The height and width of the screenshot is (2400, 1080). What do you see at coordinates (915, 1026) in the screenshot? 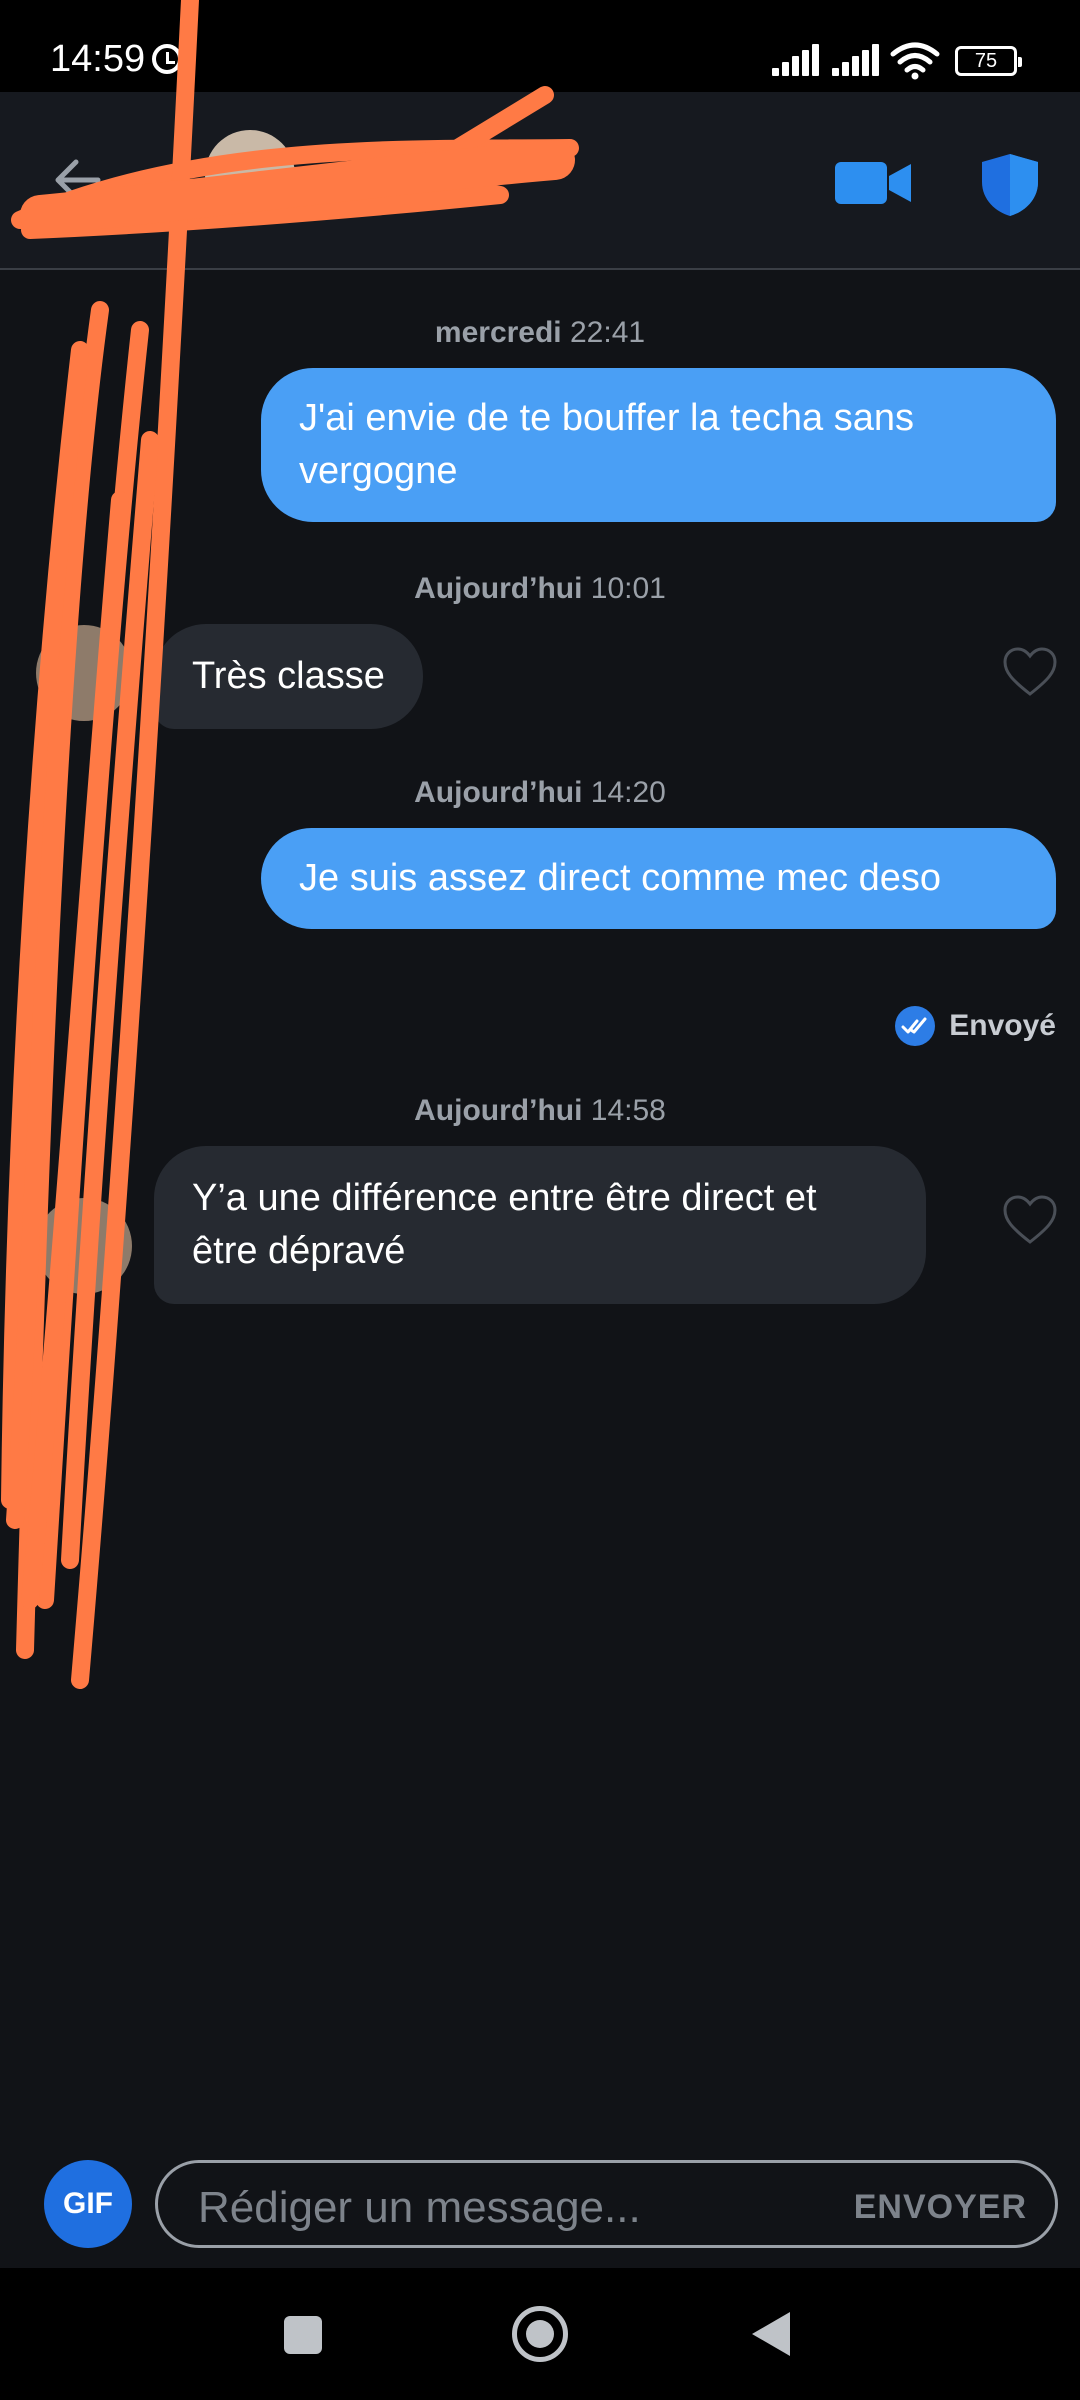
I see `double-check-icon` at bounding box center [915, 1026].